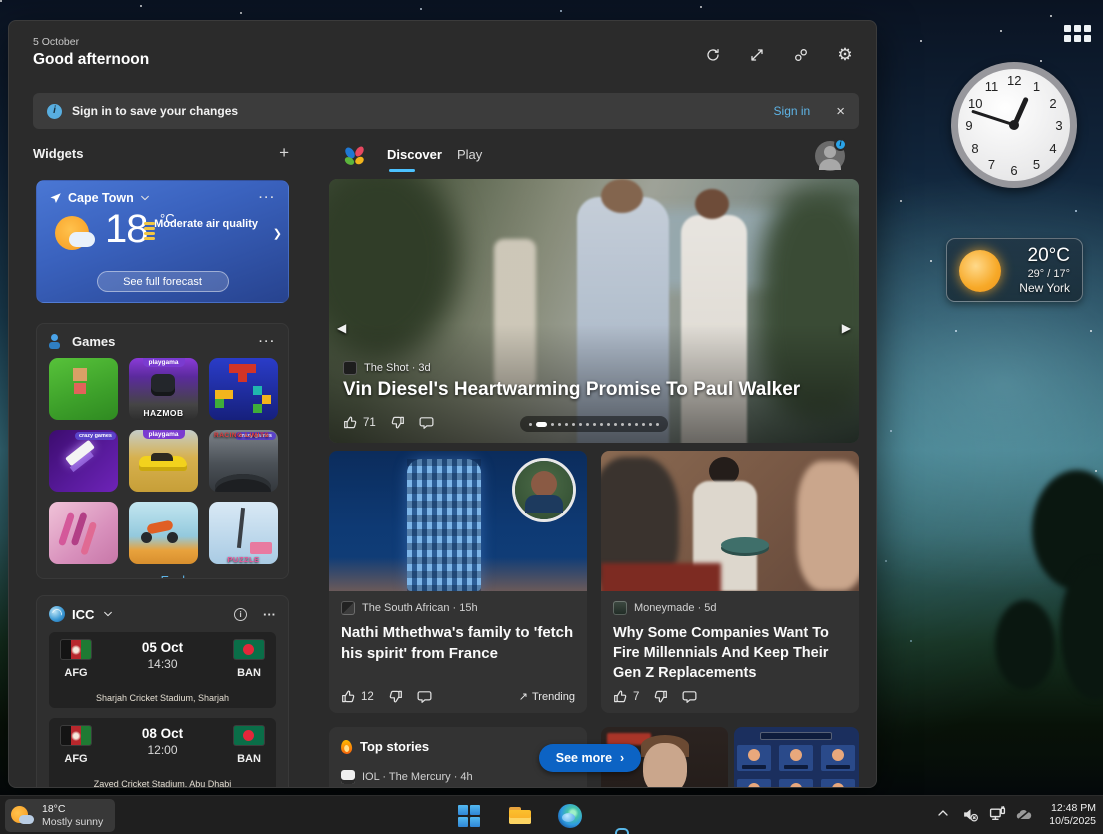  I want to click on signin-link: Sign in, so click(792, 111).